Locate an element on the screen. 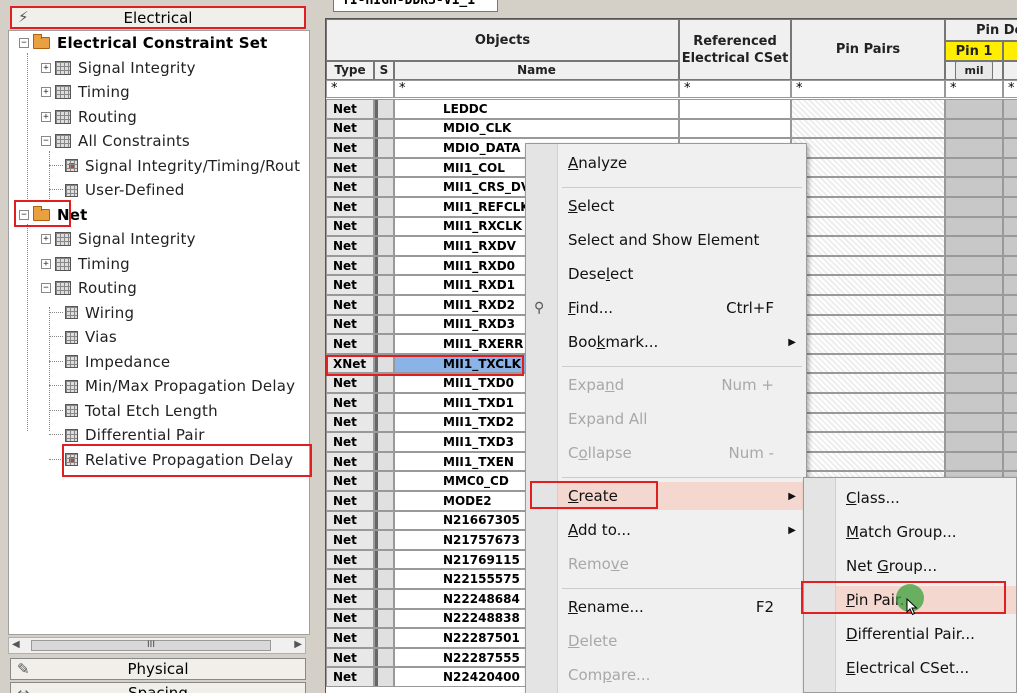  tree-horizontal-scrollbar: ◀ III ▶ is located at coordinates (157, 645).